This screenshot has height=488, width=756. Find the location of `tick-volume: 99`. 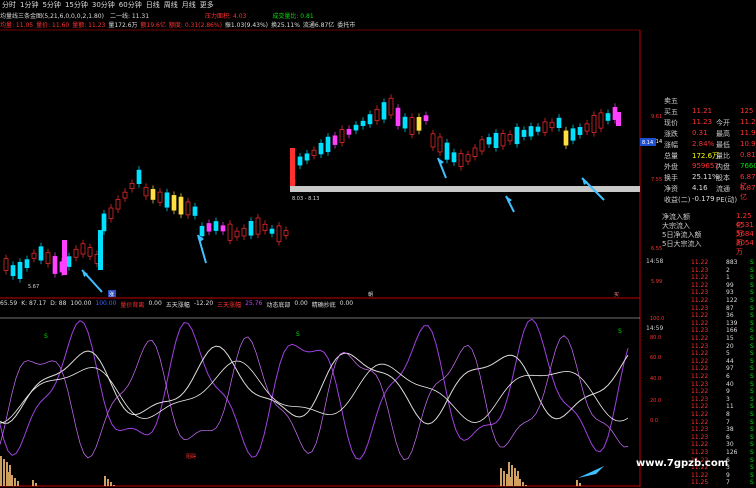

tick-volume: 99 is located at coordinates (730, 285).